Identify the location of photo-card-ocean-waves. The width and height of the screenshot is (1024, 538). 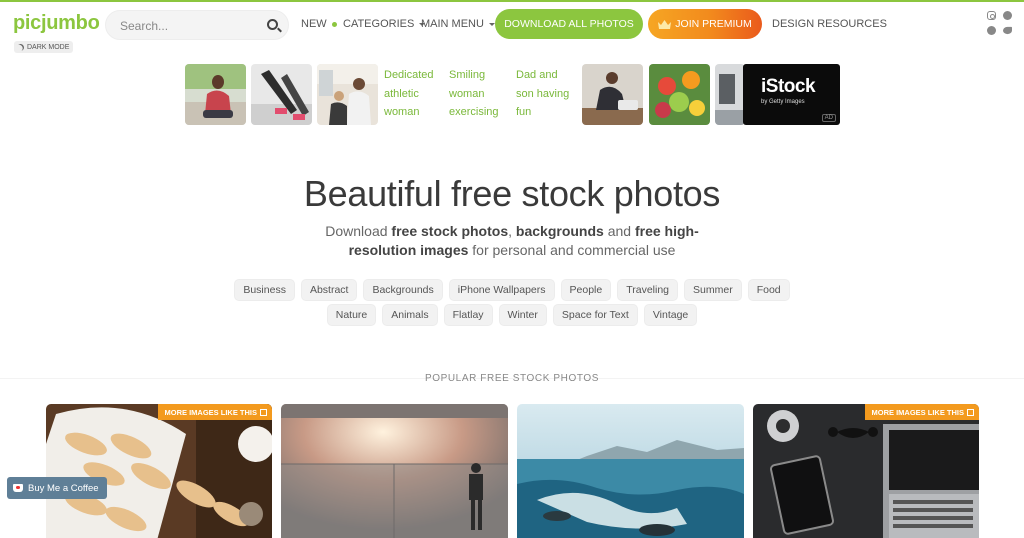
(630, 471).